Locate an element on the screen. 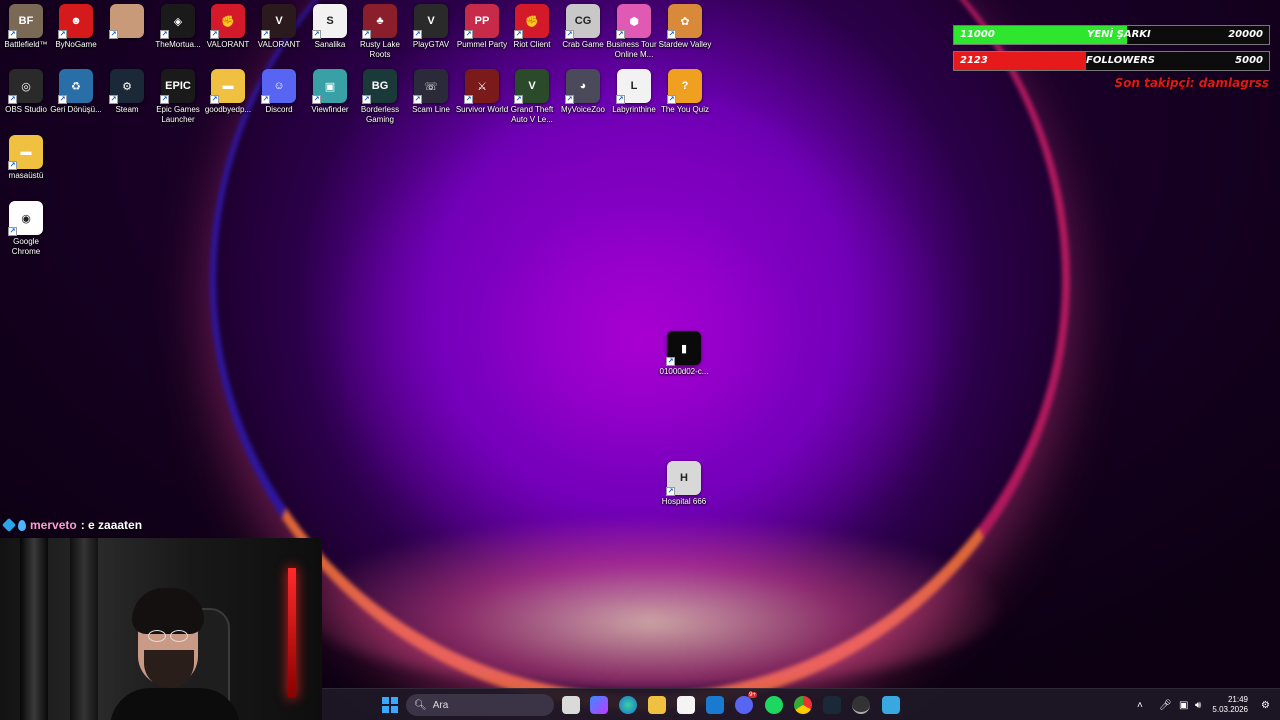 This screenshot has height=720, width=1280. edge-icon is located at coordinates (628, 705).